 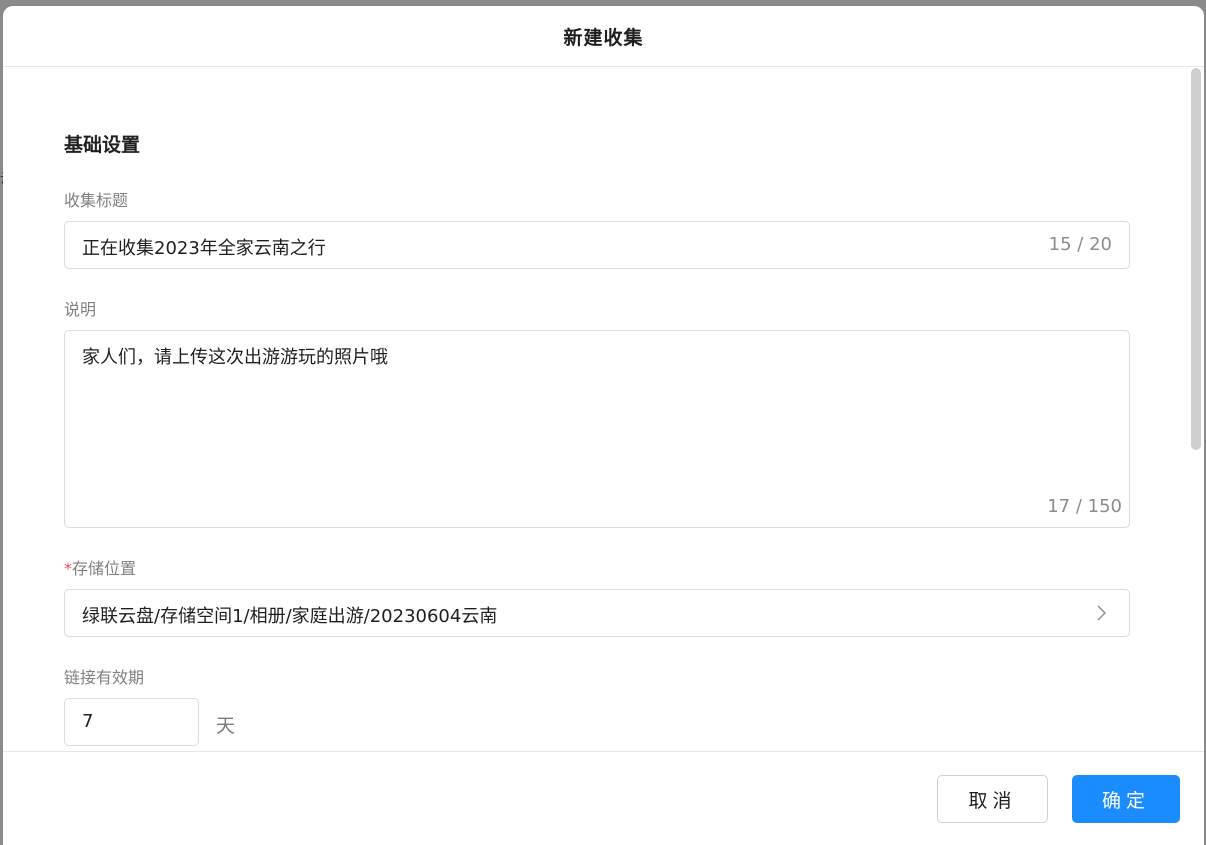 What do you see at coordinates (1084, 506) in the screenshot?
I see `description-counter: 17 / 150` at bounding box center [1084, 506].